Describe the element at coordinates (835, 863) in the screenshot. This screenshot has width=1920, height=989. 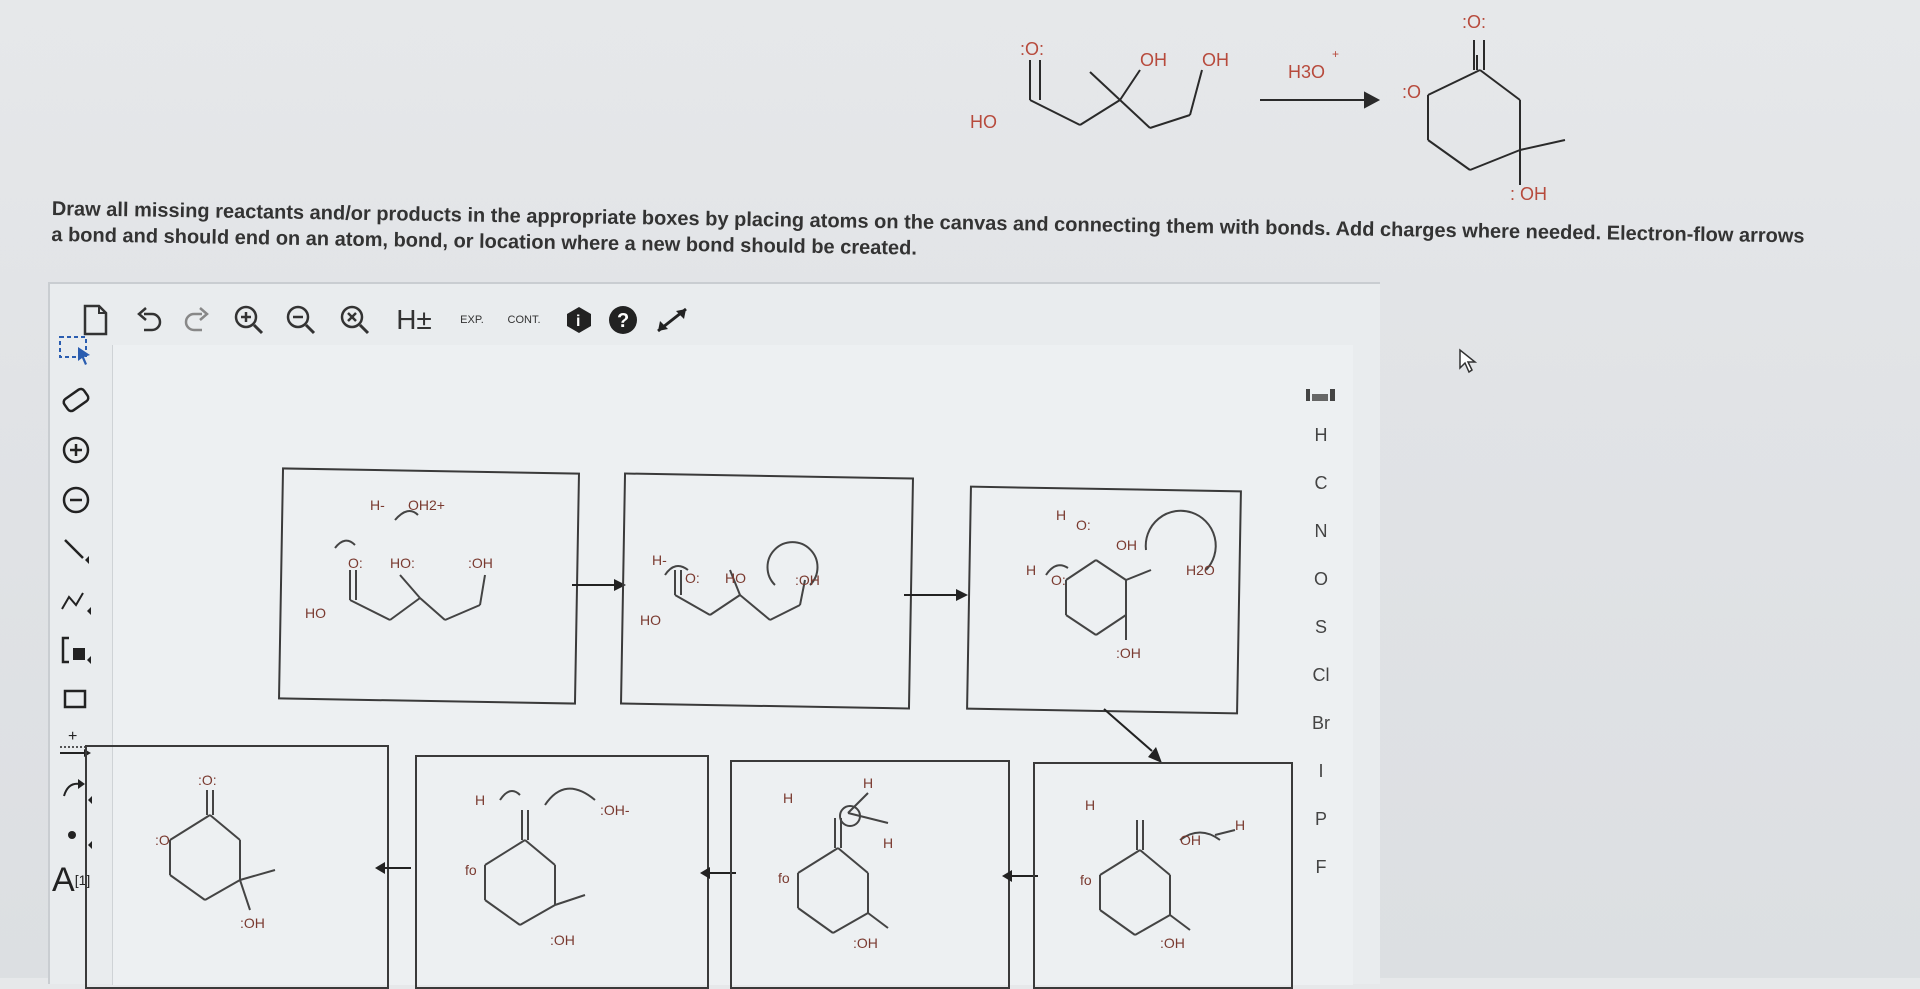
I see `box6-structure: H fo H H :OH` at that location.